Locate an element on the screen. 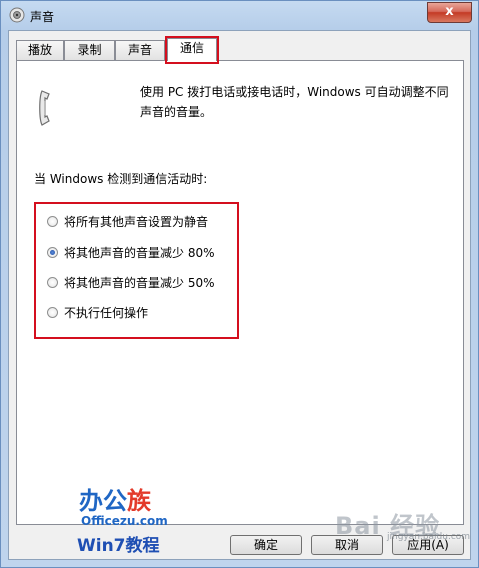 Image resolution: width=479 pixels, height=568 pixels. tab-label: 播放 is located at coordinates (39, 50).